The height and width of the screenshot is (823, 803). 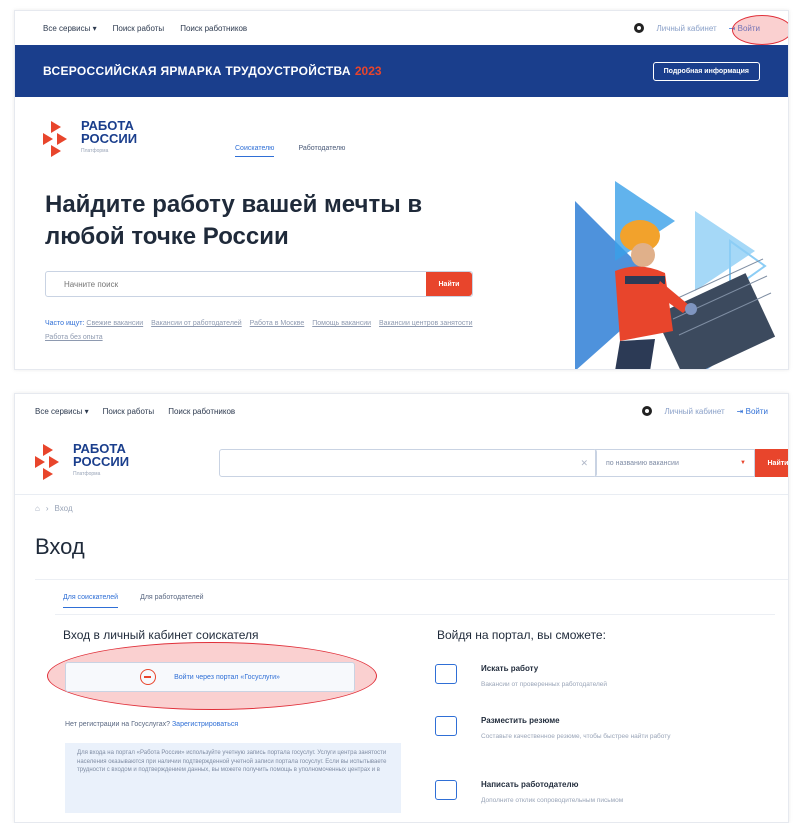 I want to click on header-search-button: Найти, so click(x=771, y=463).